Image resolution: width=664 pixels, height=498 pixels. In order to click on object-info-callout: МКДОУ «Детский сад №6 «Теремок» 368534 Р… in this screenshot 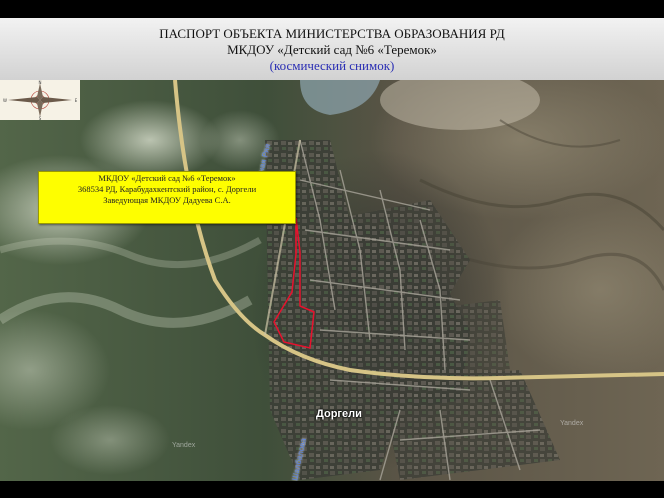, I will do `click(167, 197)`.